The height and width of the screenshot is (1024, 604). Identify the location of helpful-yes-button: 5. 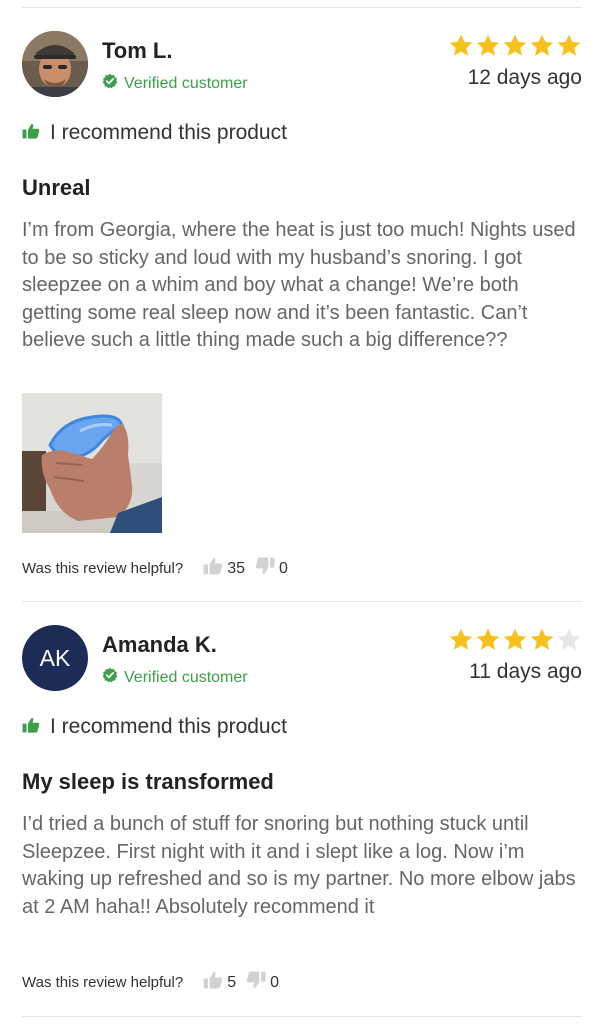
(219, 982).